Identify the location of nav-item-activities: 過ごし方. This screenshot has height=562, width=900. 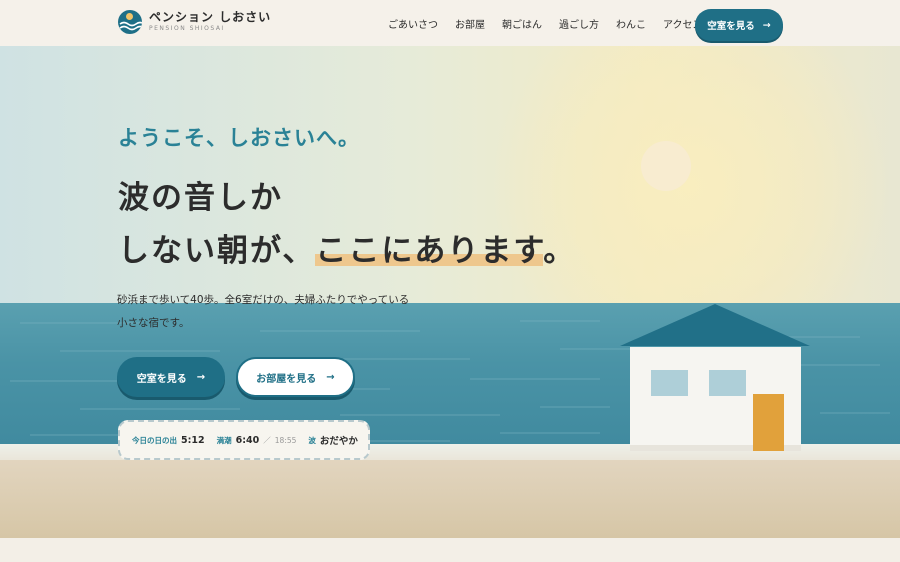
(579, 23).